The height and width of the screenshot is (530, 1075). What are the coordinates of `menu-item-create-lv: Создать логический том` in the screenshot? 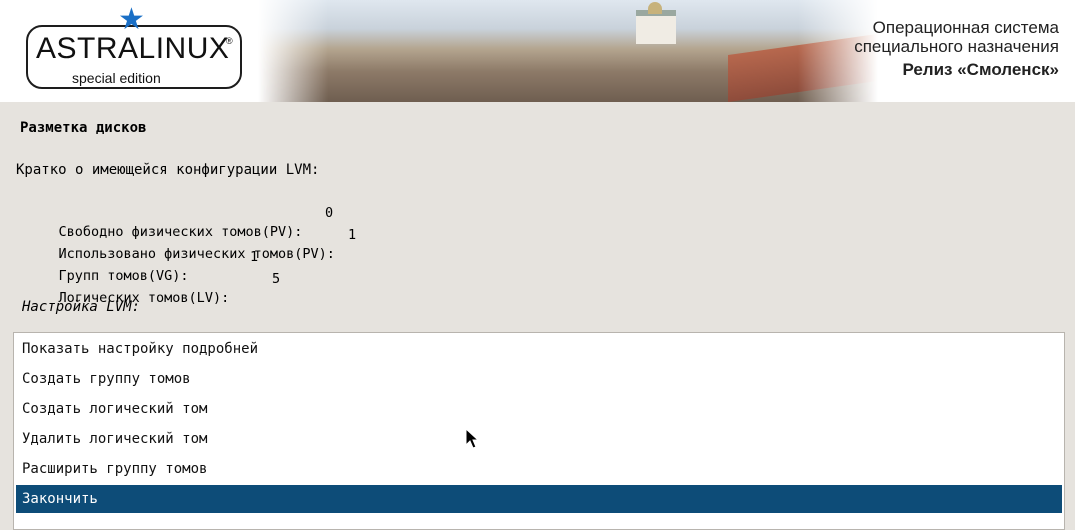 It's located at (539, 409).